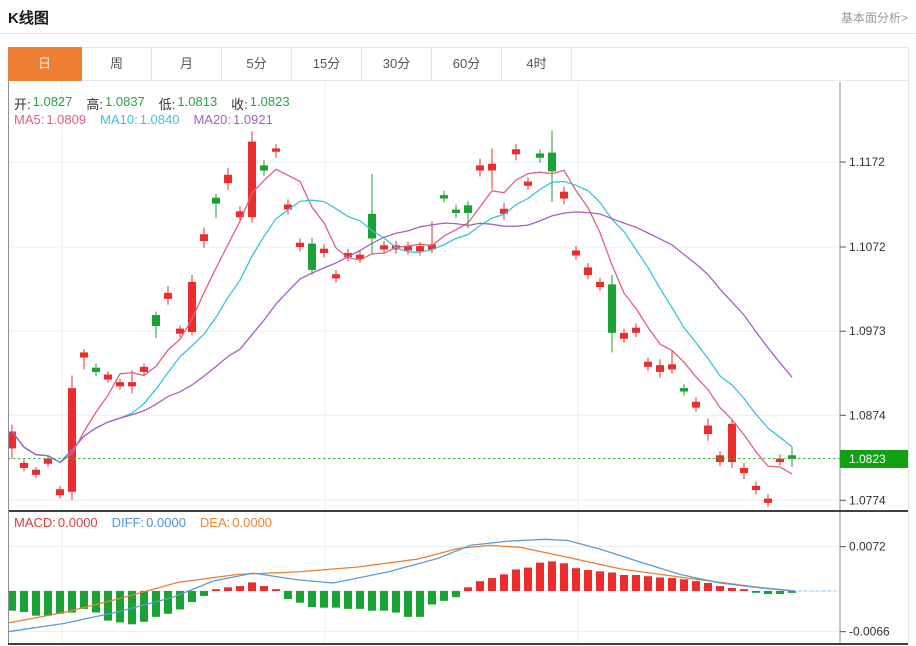 Image resolution: width=916 pixels, height=646 pixels. What do you see at coordinates (867, 547) in the screenshot?
I see `y-axis-label: 0.0072` at bounding box center [867, 547].